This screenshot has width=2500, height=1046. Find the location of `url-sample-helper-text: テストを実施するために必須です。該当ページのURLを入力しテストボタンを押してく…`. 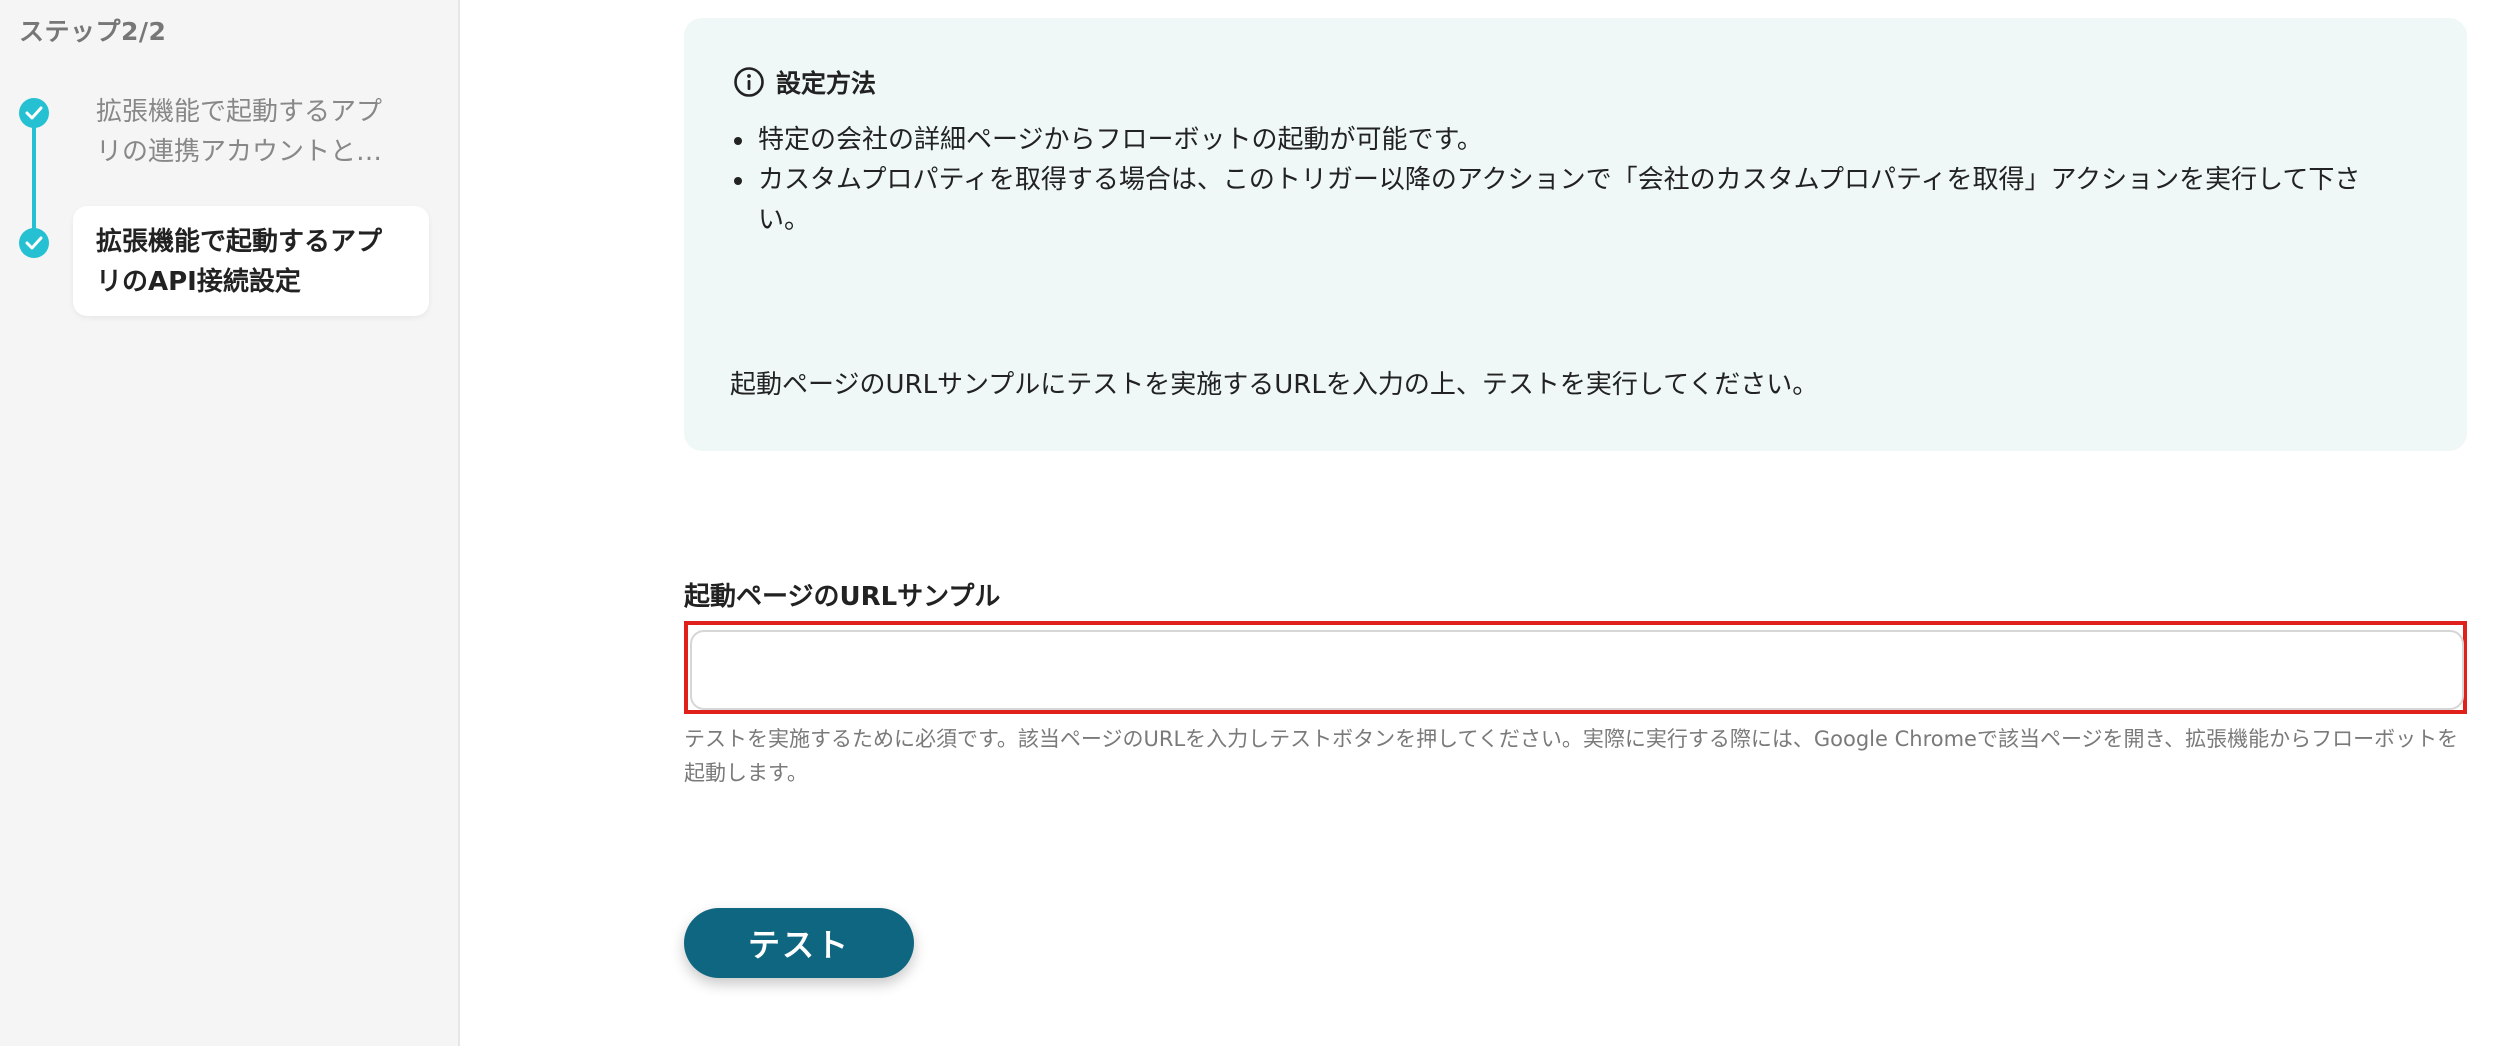

url-sample-helper-text: テストを実施するために必須です。該当ページのURLを入力しテストボタンを押してく… is located at coordinates (1571, 756).